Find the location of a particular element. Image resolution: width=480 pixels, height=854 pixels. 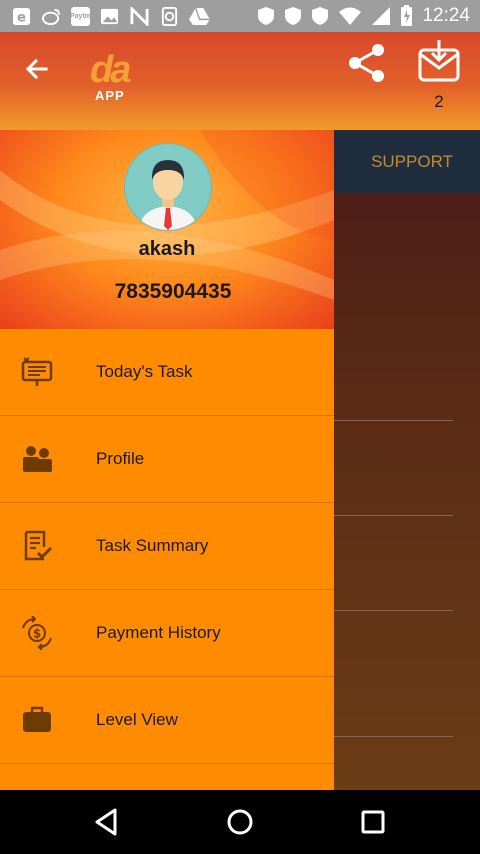

menu-item-task-summary: Task Summary is located at coordinates (167, 546).